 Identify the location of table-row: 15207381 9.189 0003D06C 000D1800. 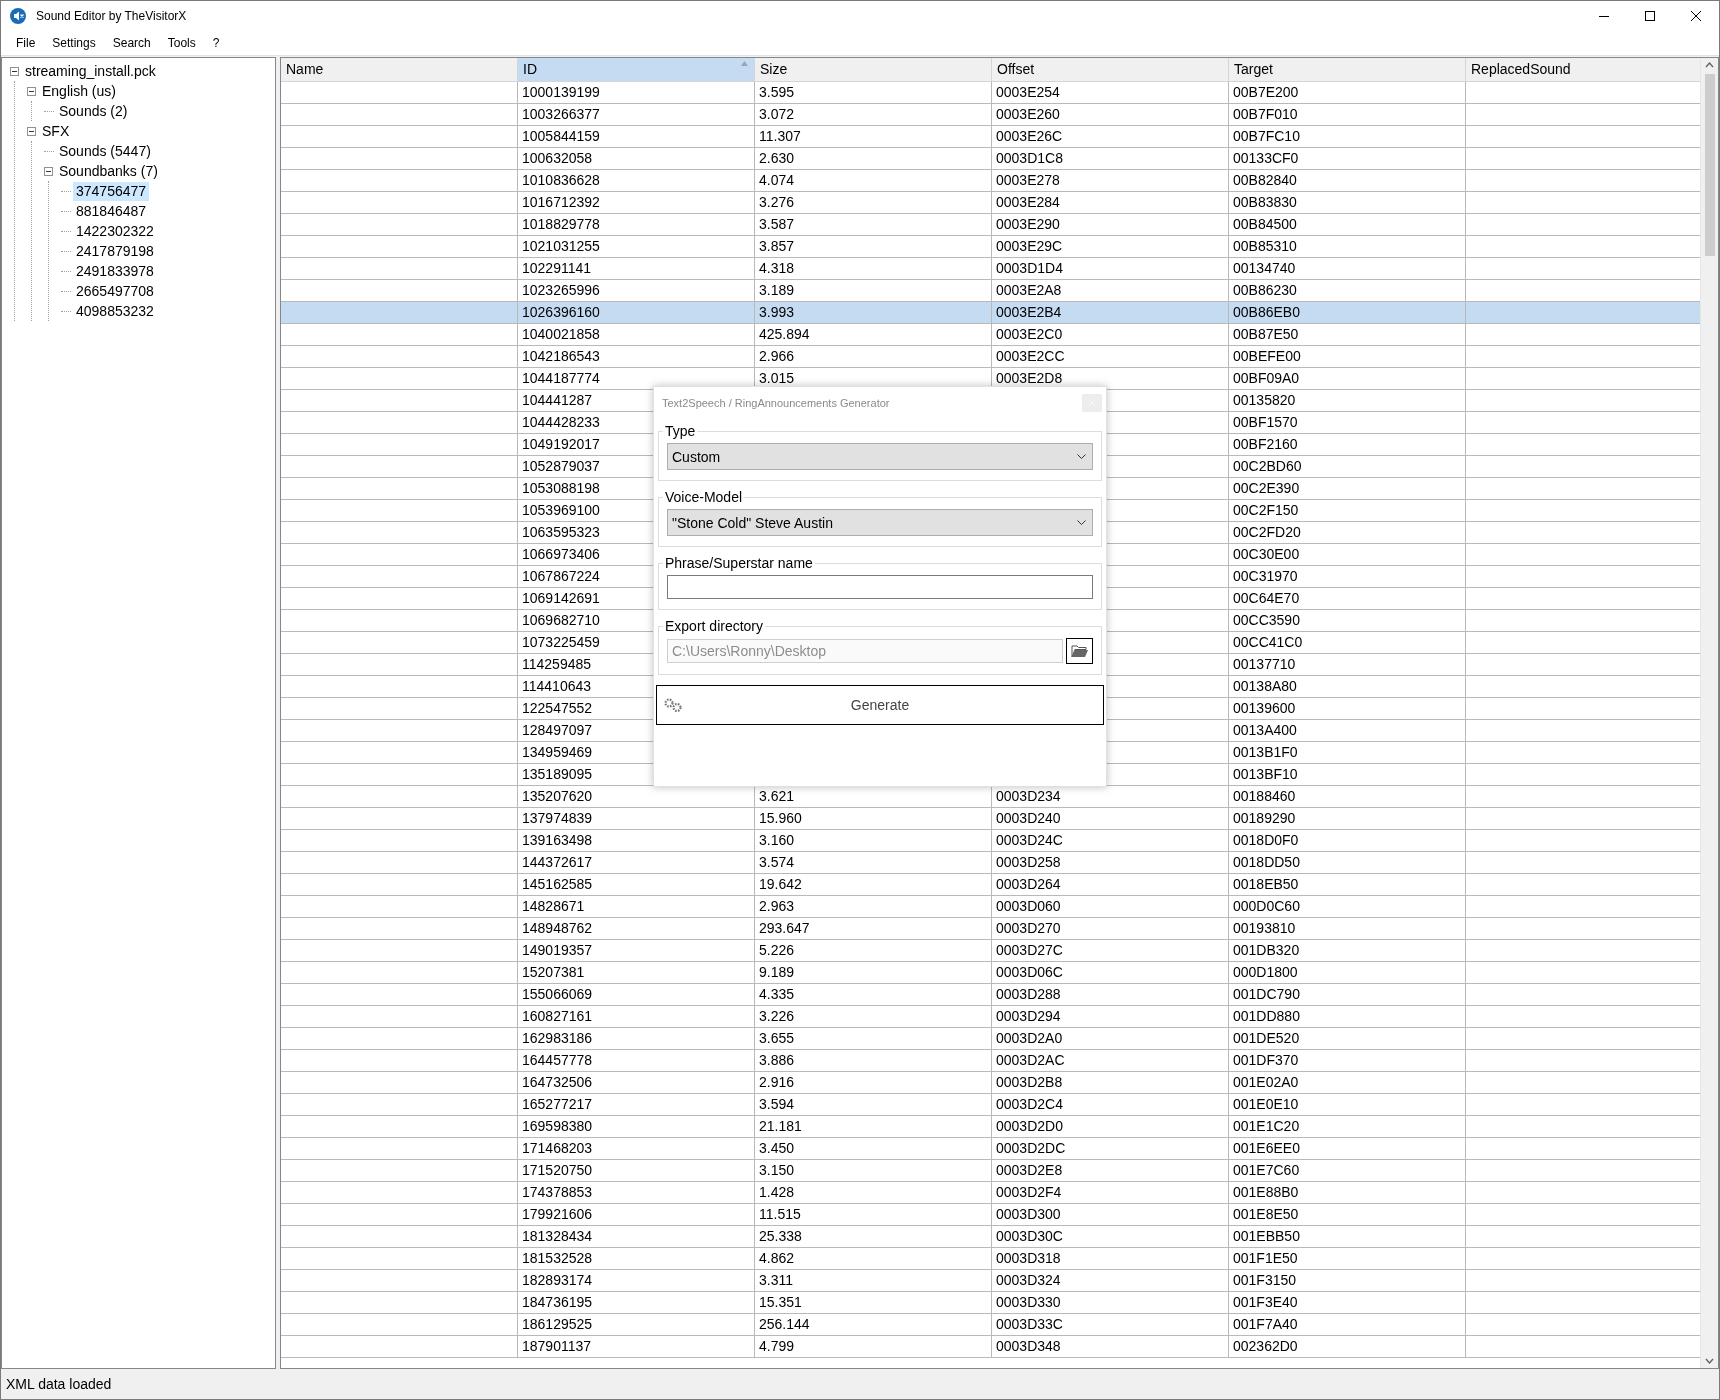
(990, 973).